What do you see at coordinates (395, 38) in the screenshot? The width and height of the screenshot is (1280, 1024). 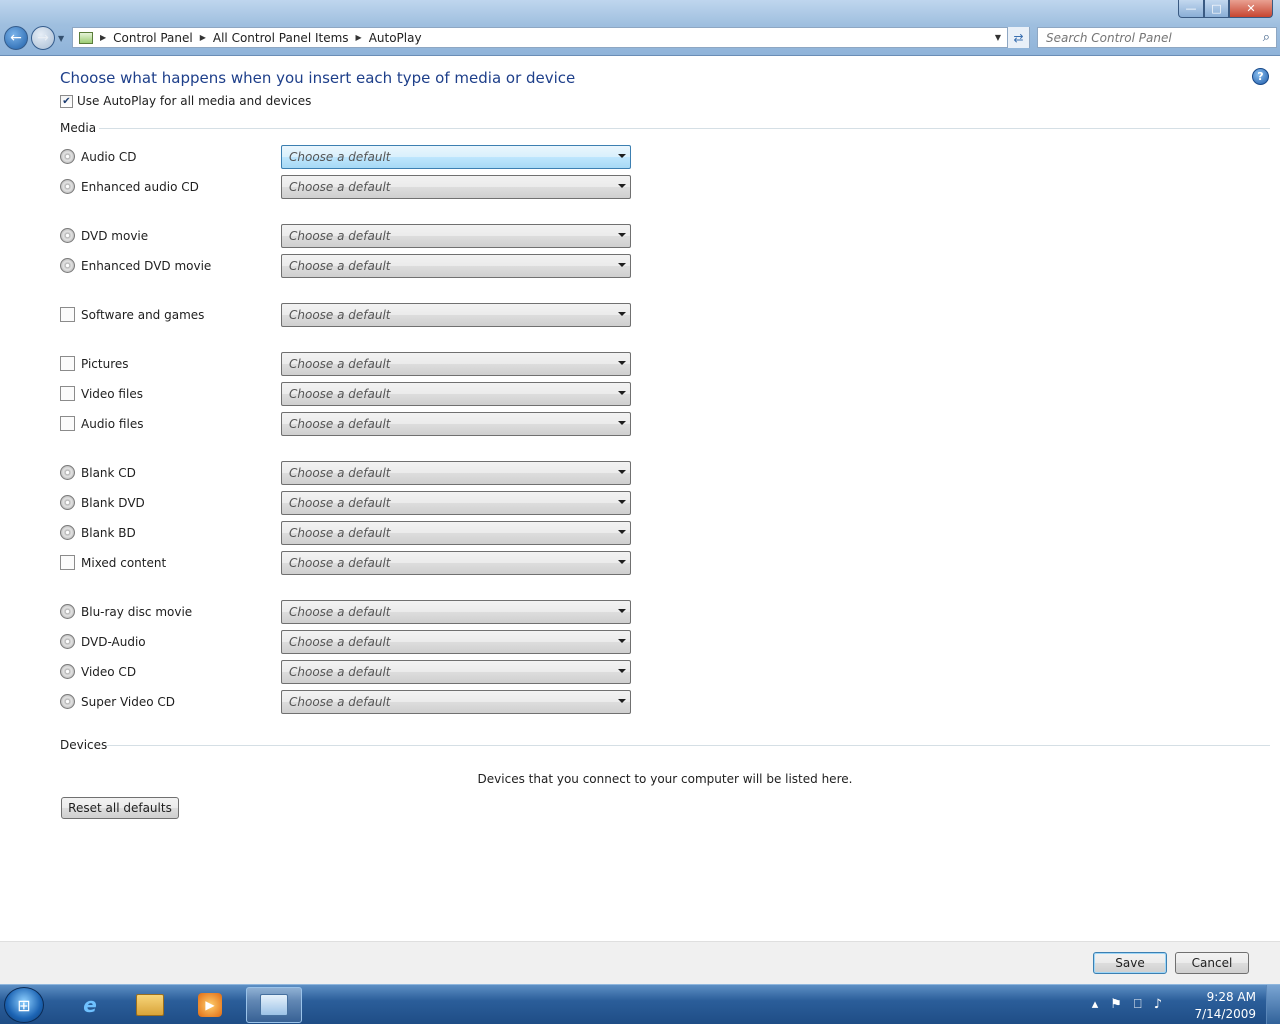 I see `breadcrumb-autoplay: AutoPlay` at bounding box center [395, 38].